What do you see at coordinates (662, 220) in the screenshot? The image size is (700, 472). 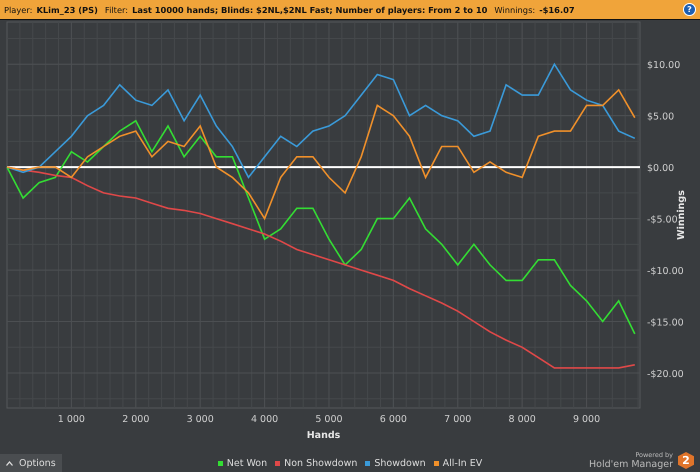 I see `y-tick-label: -$5.00` at bounding box center [662, 220].